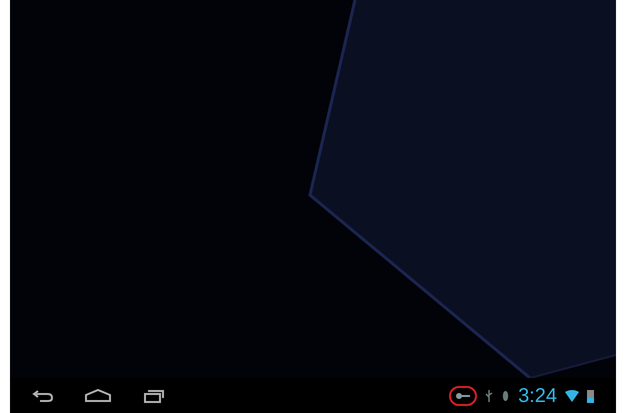 Image resolution: width=628 pixels, height=413 pixels. Describe the element at coordinates (590, 395) in the screenshot. I see `battery-icon` at that location.